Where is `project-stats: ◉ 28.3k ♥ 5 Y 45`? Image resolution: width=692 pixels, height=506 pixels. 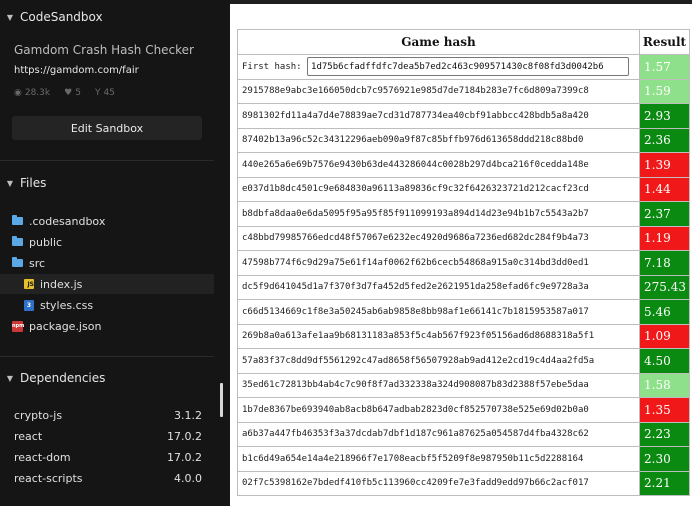 project-stats: ◉ 28.3k ♥ 5 Y 45 is located at coordinates (64, 93).